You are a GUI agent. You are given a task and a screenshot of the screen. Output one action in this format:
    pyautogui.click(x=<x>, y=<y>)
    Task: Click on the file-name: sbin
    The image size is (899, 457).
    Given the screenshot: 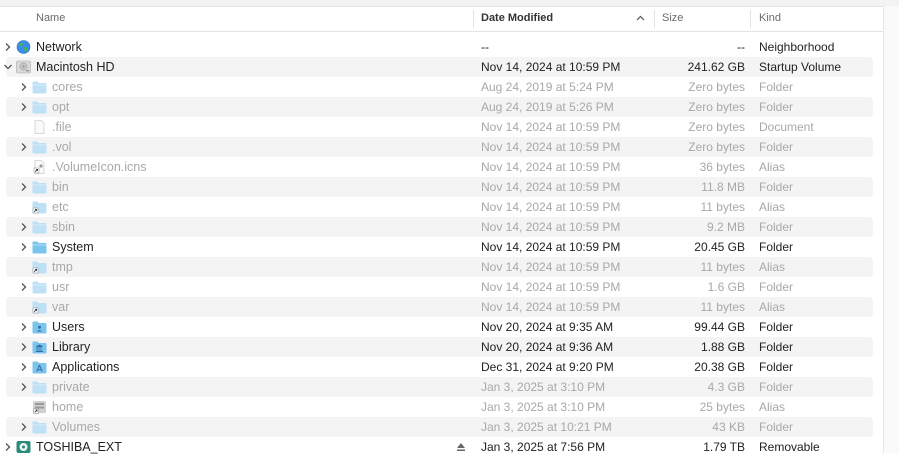 What is the action you would take?
    pyautogui.click(x=63, y=227)
    